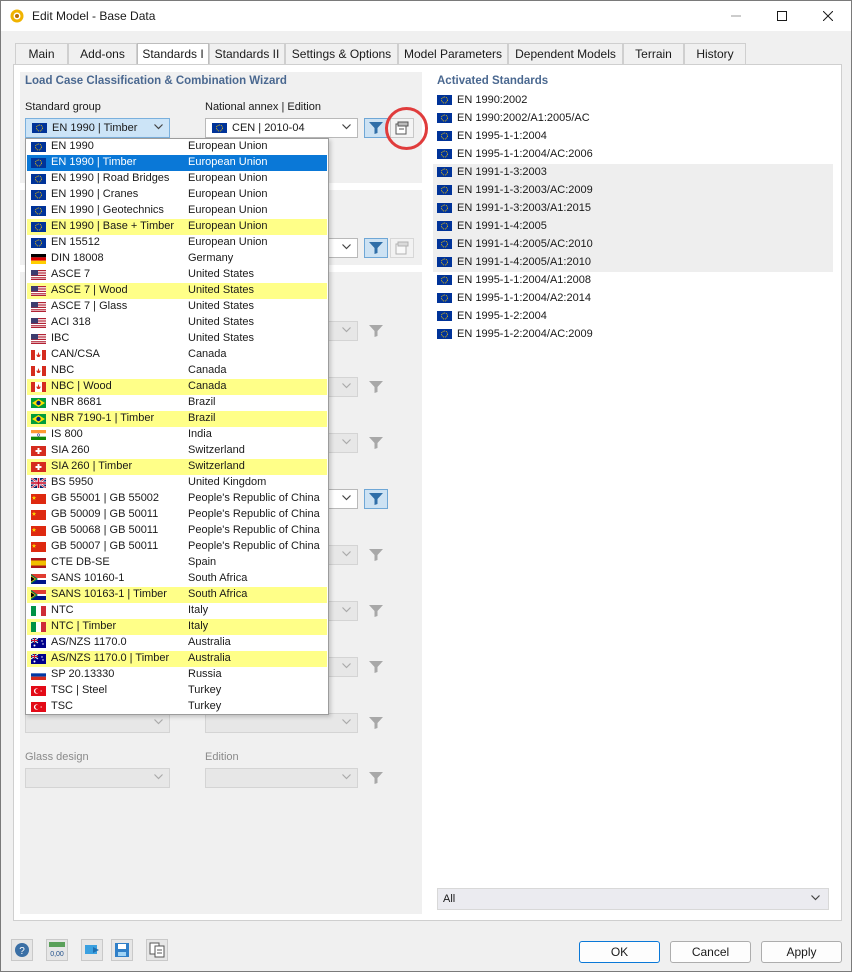 Image resolution: width=852 pixels, height=972 pixels. What do you see at coordinates (177, 627) in the screenshot?
I see `dropdown-option: NTC | Timber Italy` at bounding box center [177, 627].